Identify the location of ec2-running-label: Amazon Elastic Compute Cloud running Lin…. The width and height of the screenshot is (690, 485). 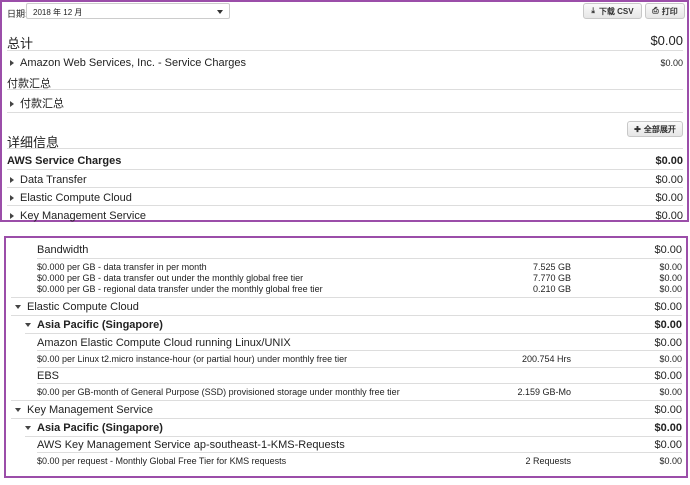
(164, 343).